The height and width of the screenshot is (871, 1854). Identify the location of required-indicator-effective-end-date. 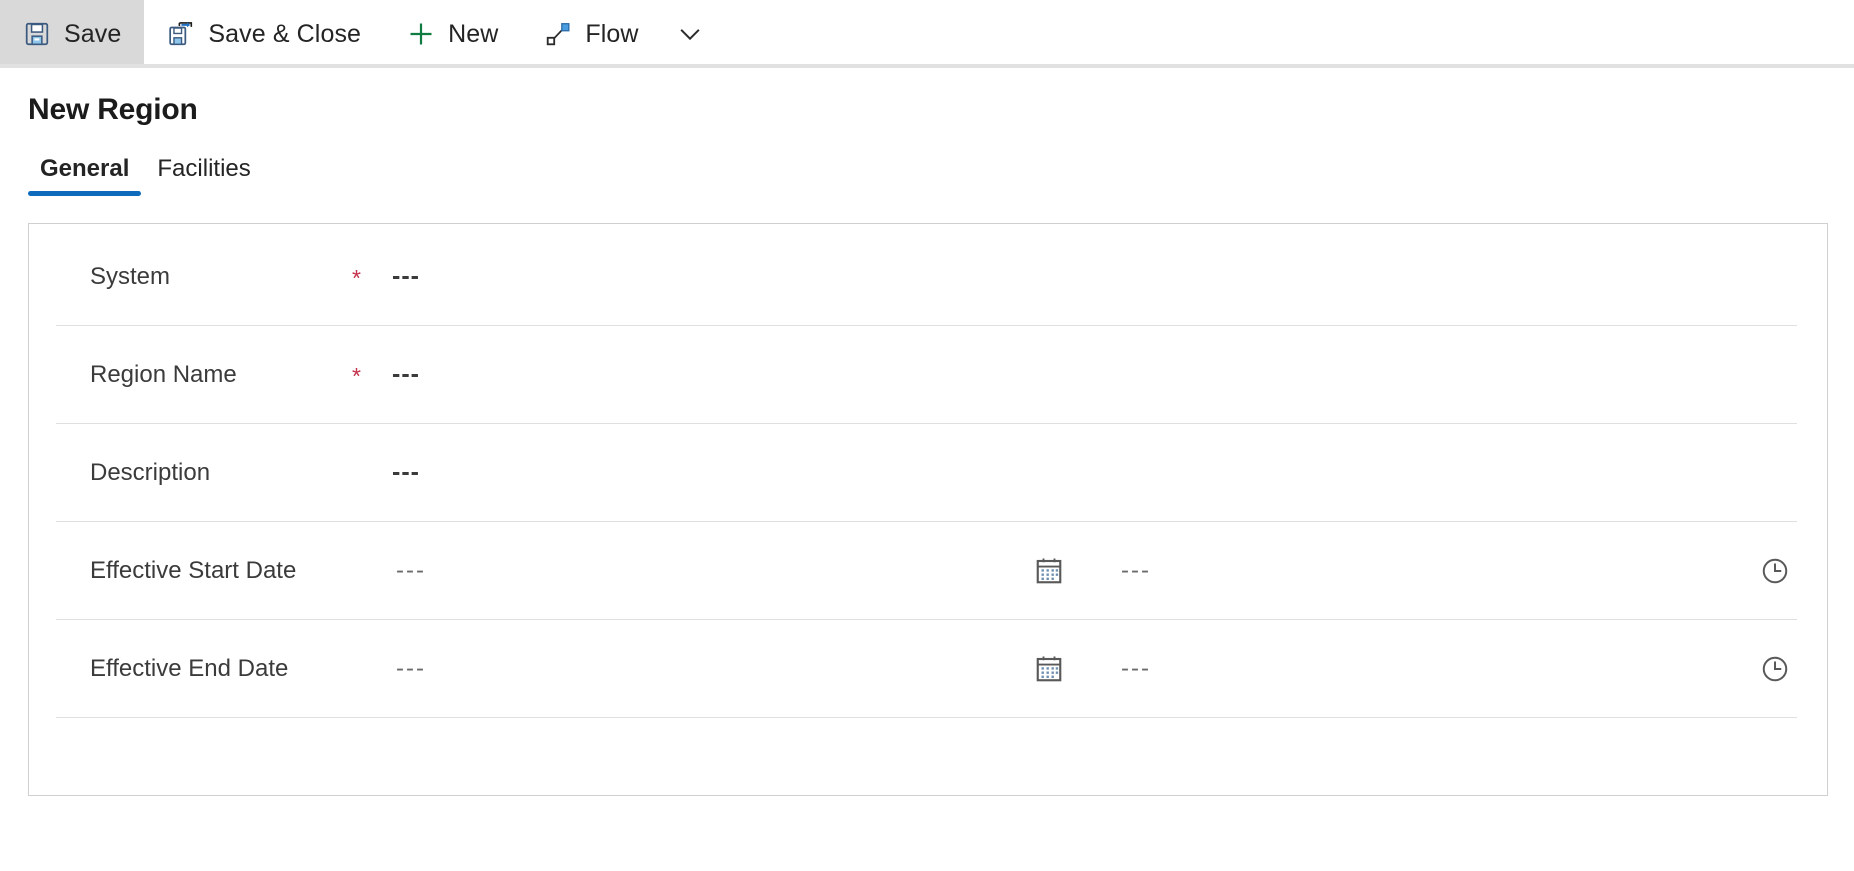
(372, 669).